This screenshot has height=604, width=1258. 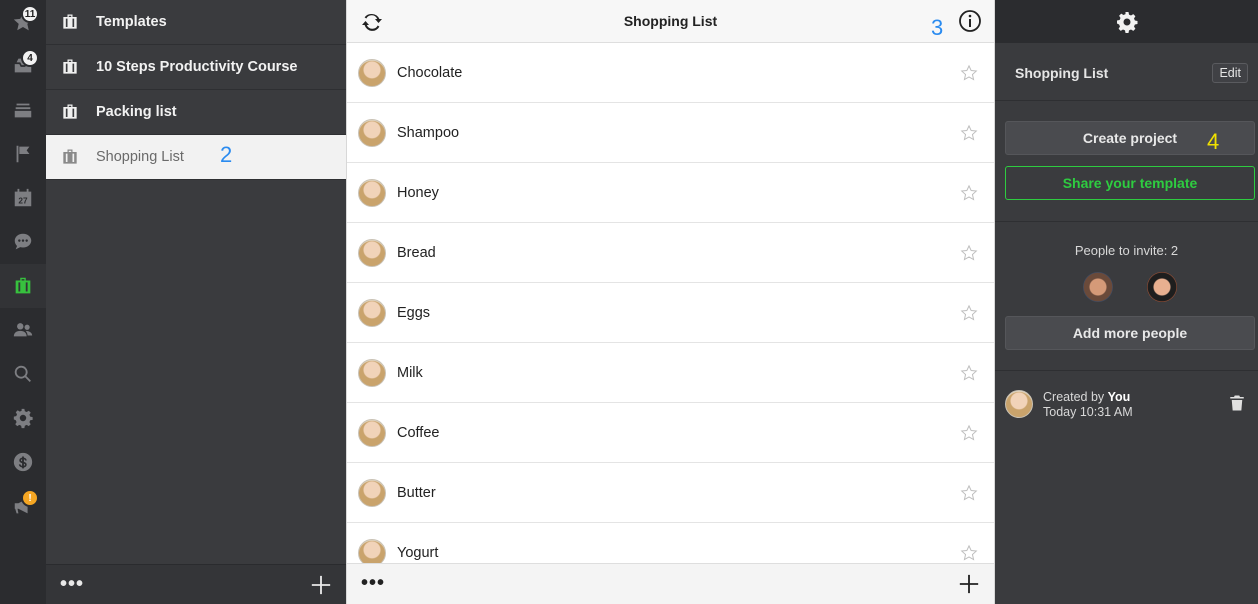 I want to click on task-label: Yogurt, so click(x=418, y=552).